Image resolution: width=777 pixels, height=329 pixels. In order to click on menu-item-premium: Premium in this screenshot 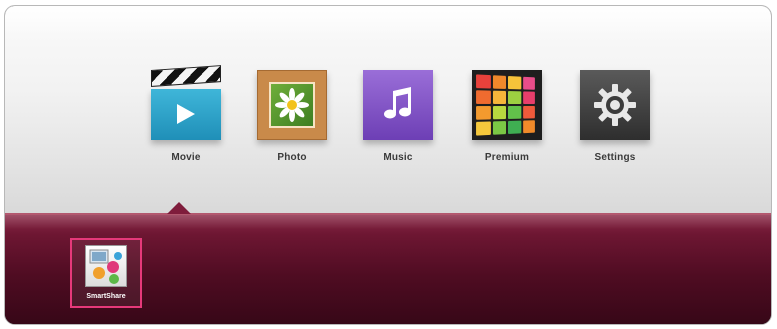, I will do `click(507, 116)`.